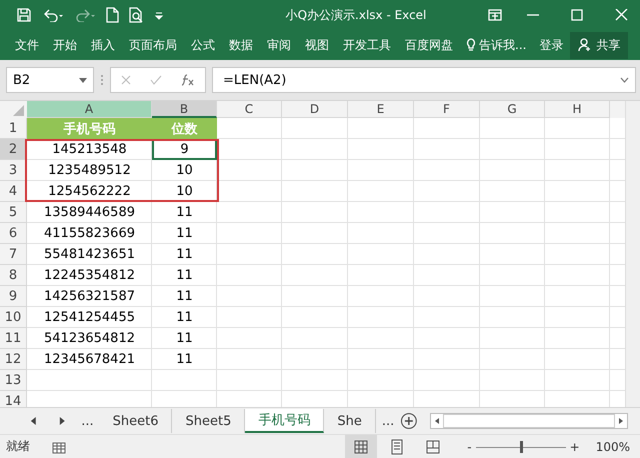 The width and height of the screenshot is (640, 458). I want to click on table-cell-text: 145213548, so click(89, 150).